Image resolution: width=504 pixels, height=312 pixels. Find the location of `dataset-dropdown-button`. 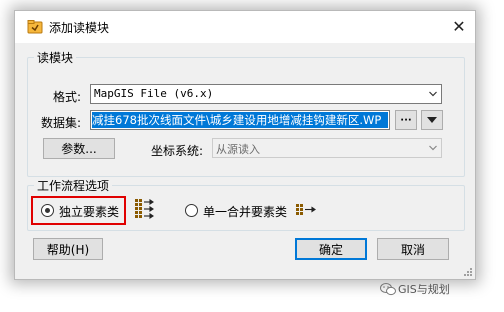

dataset-dropdown-button is located at coordinates (432, 120).